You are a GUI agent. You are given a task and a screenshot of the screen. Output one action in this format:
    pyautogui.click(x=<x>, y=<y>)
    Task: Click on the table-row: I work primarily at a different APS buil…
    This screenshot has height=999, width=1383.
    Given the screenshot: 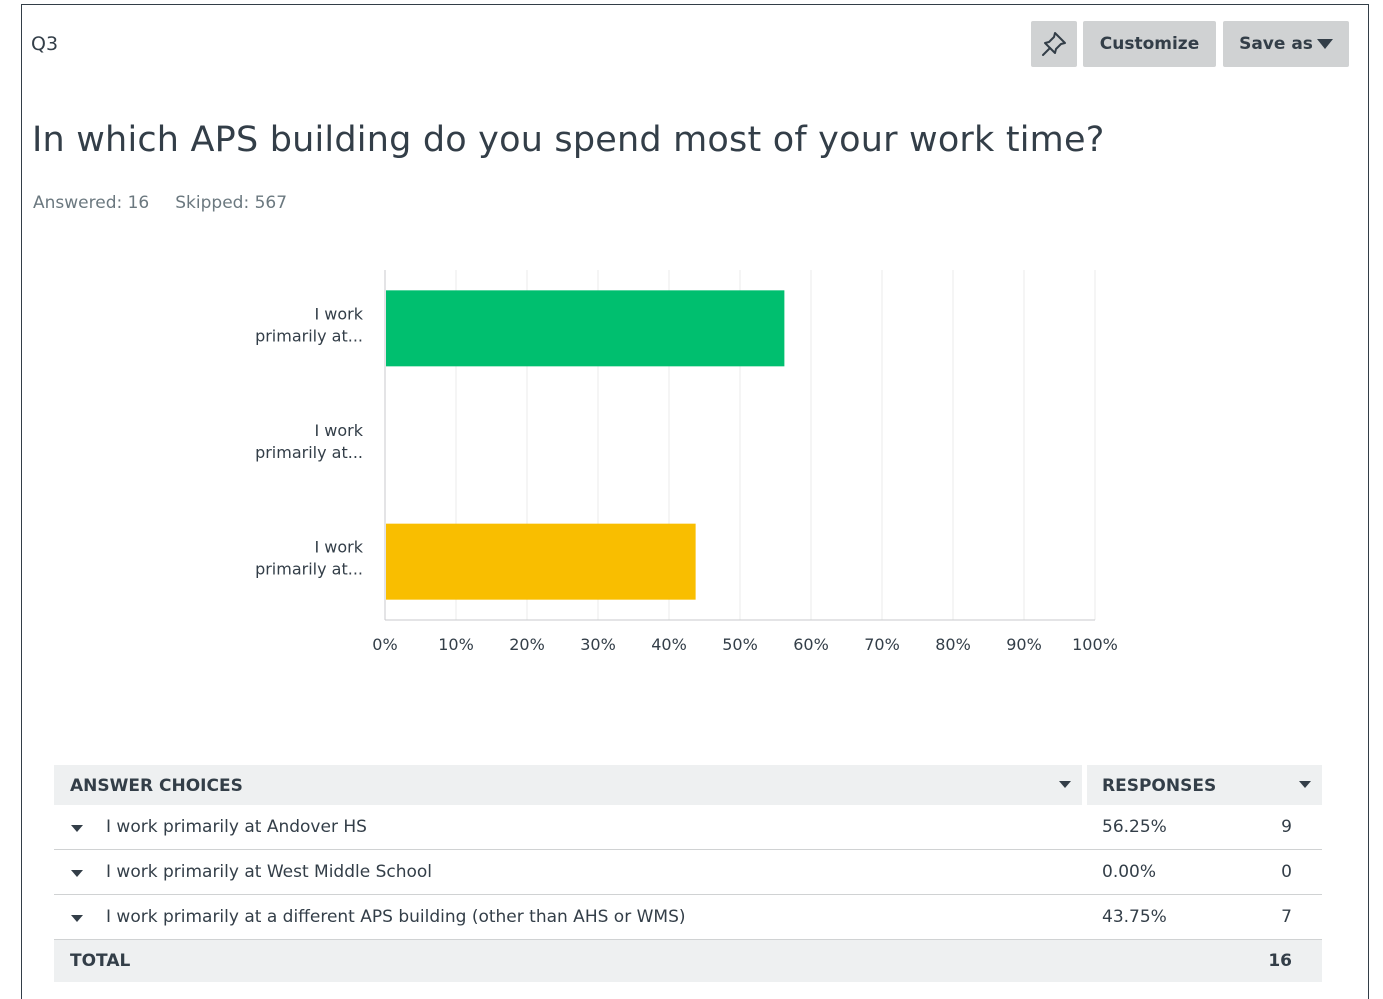 What is the action you would take?
    pyautogui.click(x=688, y=917)
    